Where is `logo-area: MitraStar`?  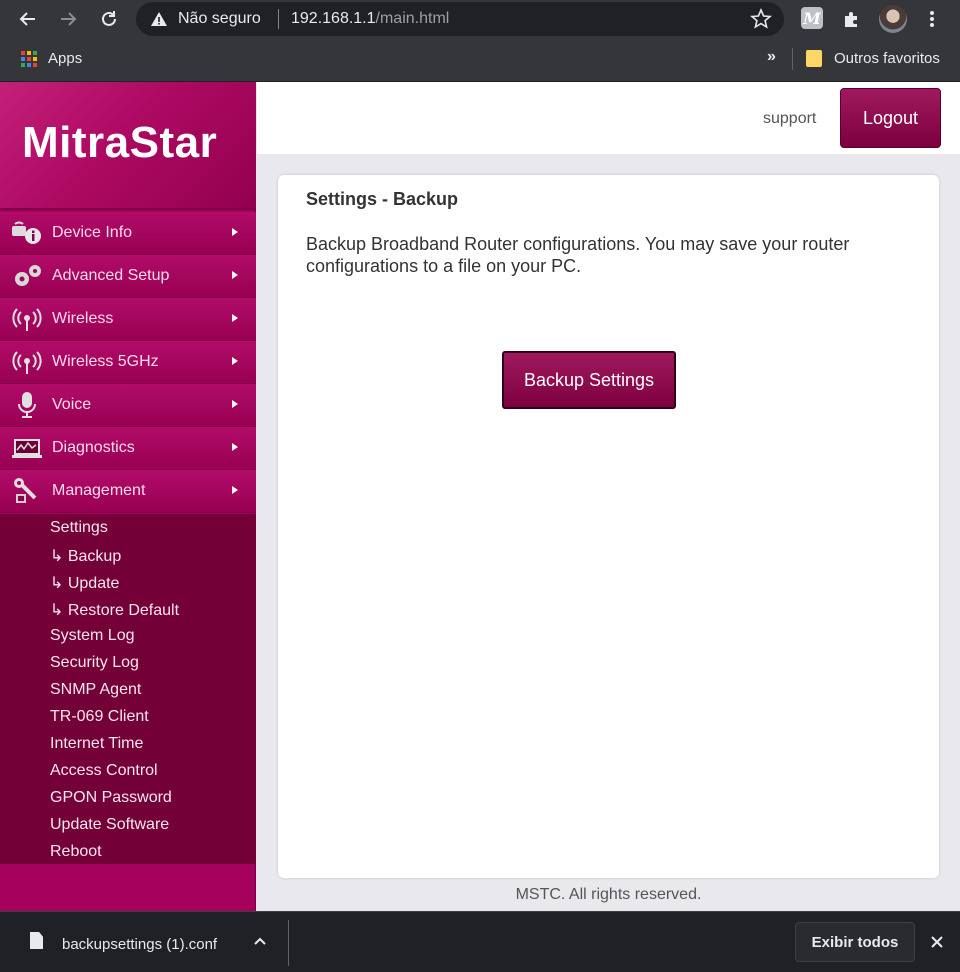
logo-area: MitraStar is located at coordinates (128, 146).